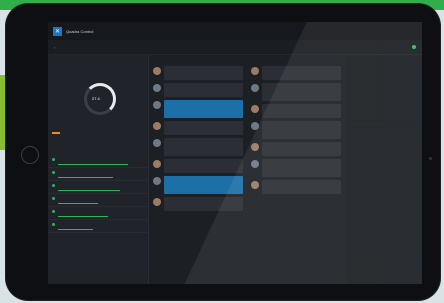 Image resolution: width=444 pixels, height=303 pixels. Describe the element at coordinates (57, 31) in the screenshot. I see `app-logo-icon: ✕` at that location.